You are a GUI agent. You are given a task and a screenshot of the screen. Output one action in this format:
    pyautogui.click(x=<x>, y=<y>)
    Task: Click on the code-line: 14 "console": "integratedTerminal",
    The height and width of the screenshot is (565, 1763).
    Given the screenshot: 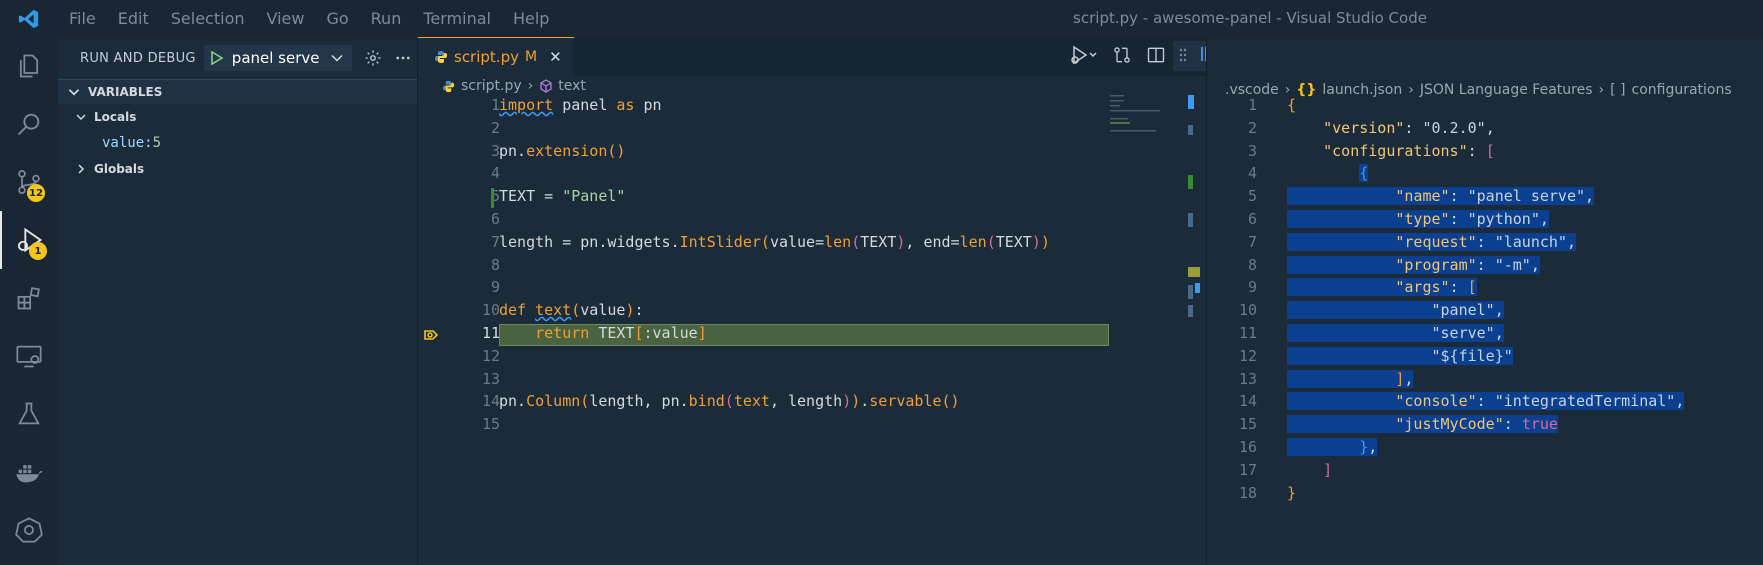 What is the action you would take?
    pyautogui.click(x=1461, y=401)
    